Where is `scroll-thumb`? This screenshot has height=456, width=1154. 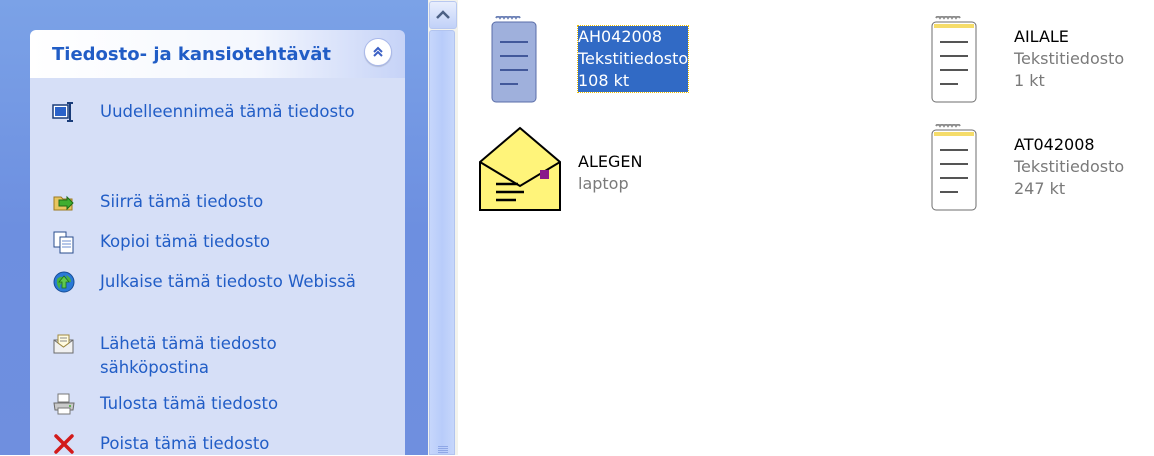
scroll-thumb is located at coordinates (442, 242).